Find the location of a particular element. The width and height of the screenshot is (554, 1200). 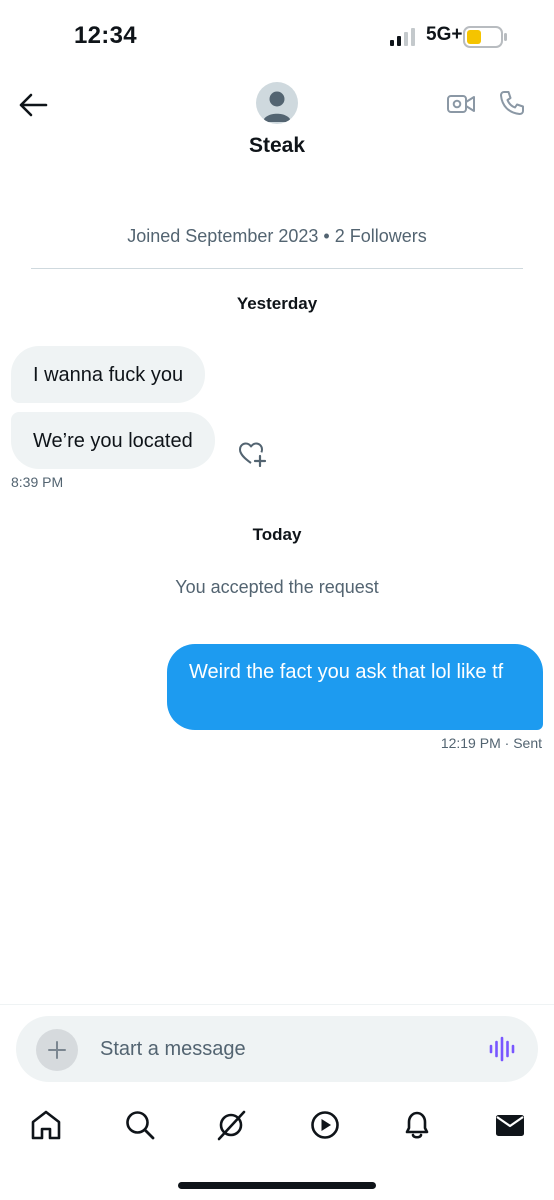

voice-message-icon is located at coordinates (502, 1049).